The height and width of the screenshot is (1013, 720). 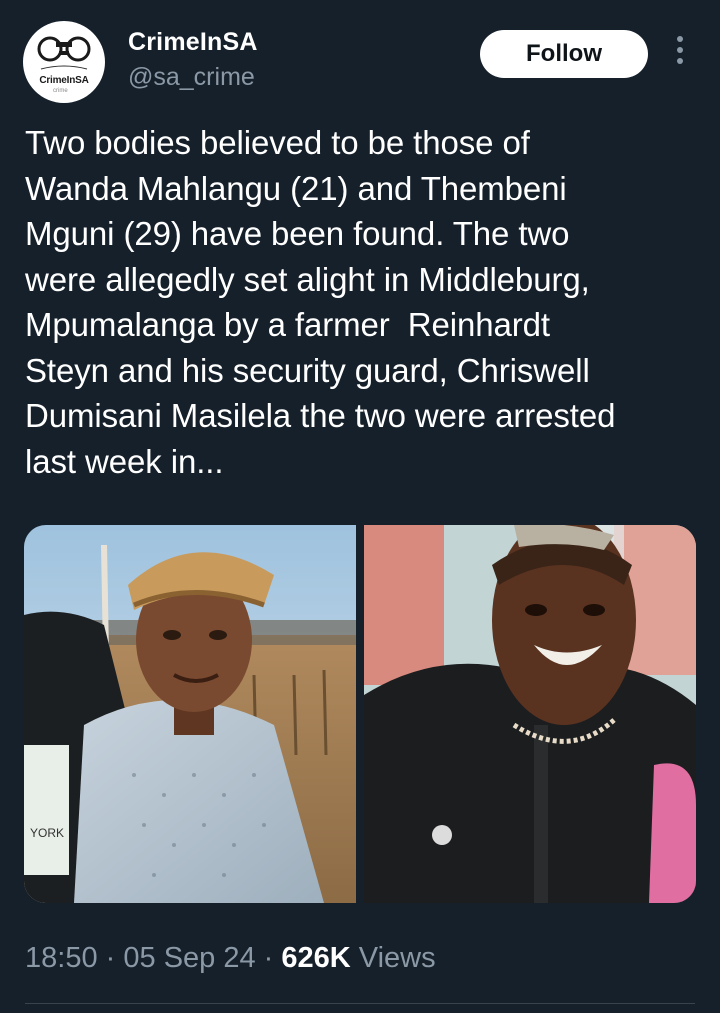 What do you see at coordinates (307, 370) in the screenshot?
I see `tweet-text-line: Steyn and his security guard, Chriswell` at bounding box center [307, 370].